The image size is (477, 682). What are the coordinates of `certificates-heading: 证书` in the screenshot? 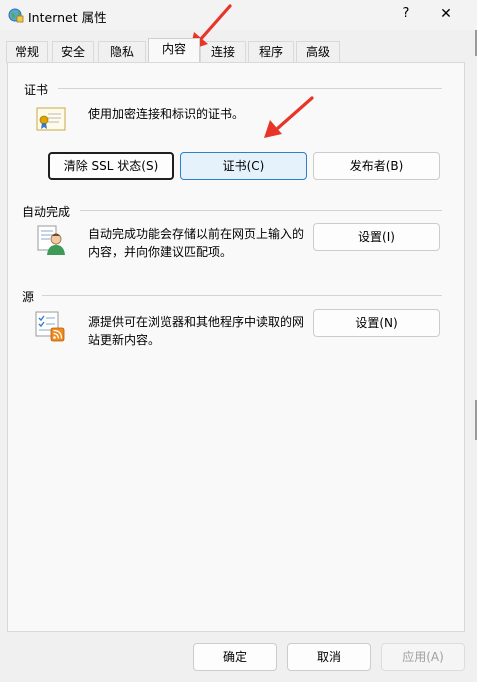 It's located at (36, 90).